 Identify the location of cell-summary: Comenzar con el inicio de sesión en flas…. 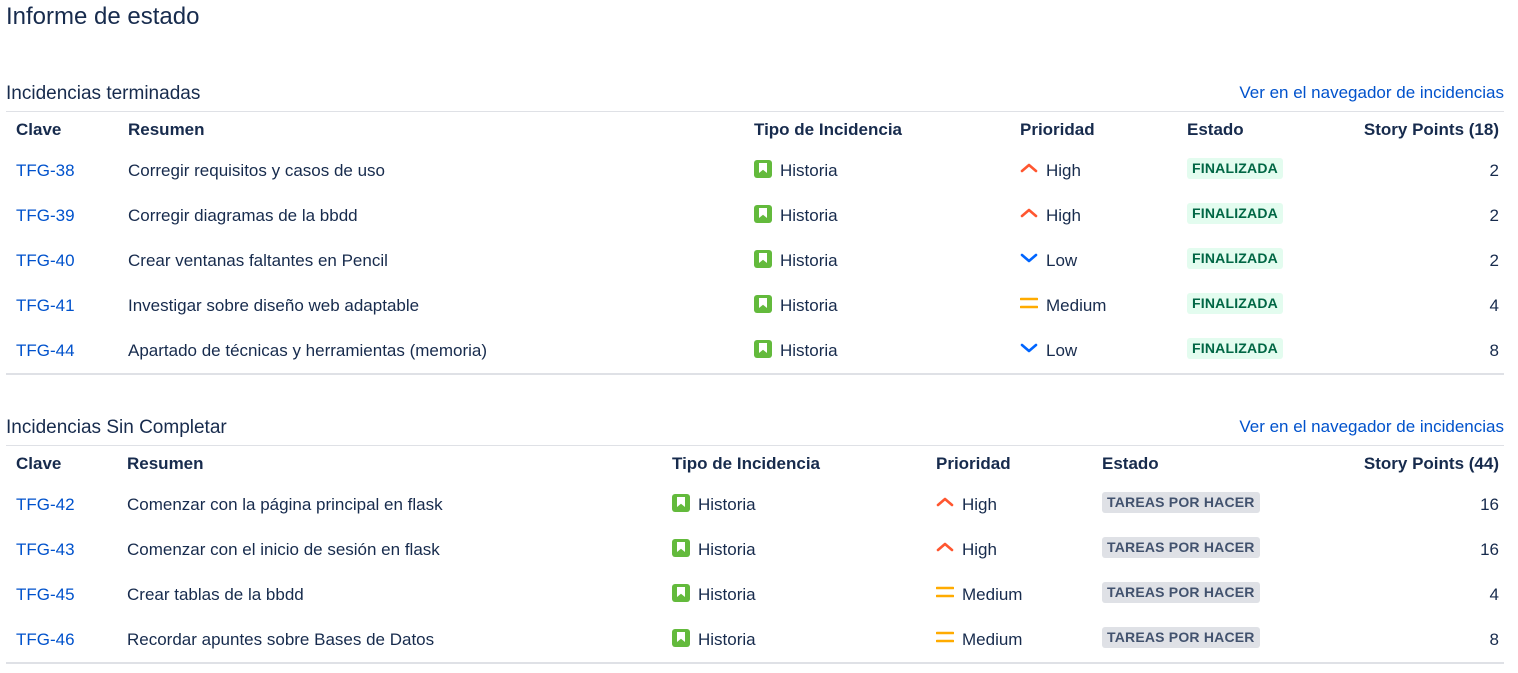
(283, 549).